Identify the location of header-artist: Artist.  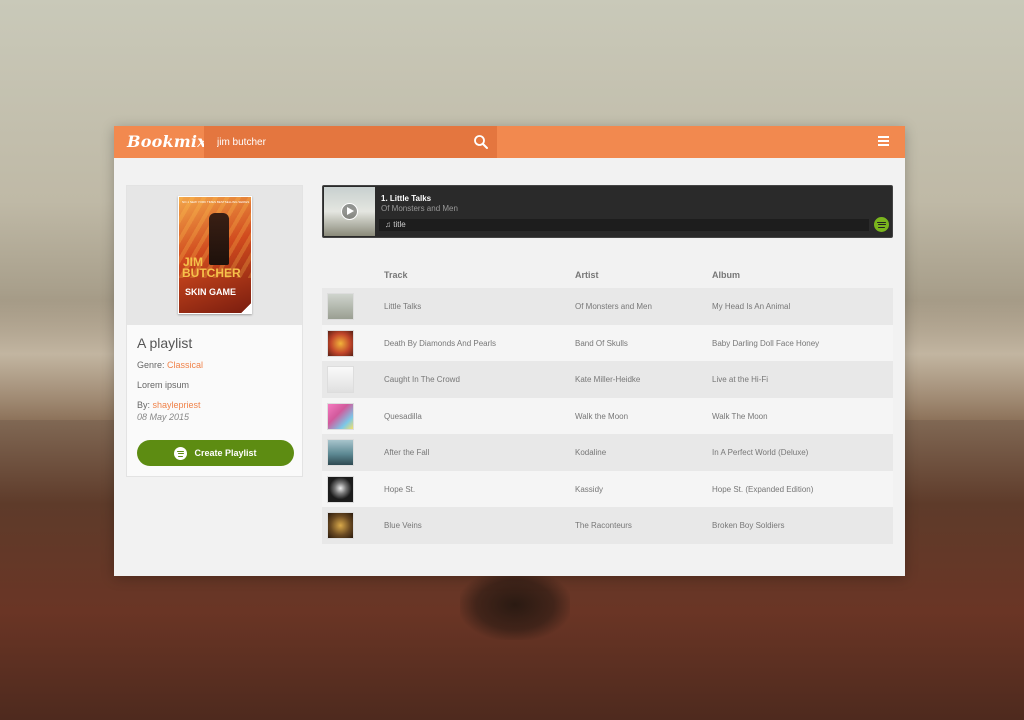
(587, 275).